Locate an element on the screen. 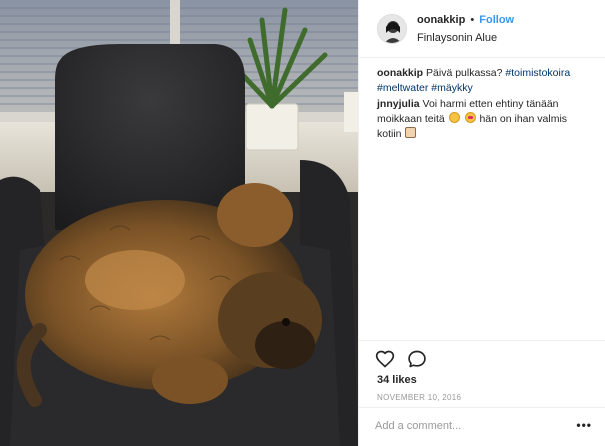 The height and width of the screenshot is (446, 605). comment-input is located at coordinates (470, 426).